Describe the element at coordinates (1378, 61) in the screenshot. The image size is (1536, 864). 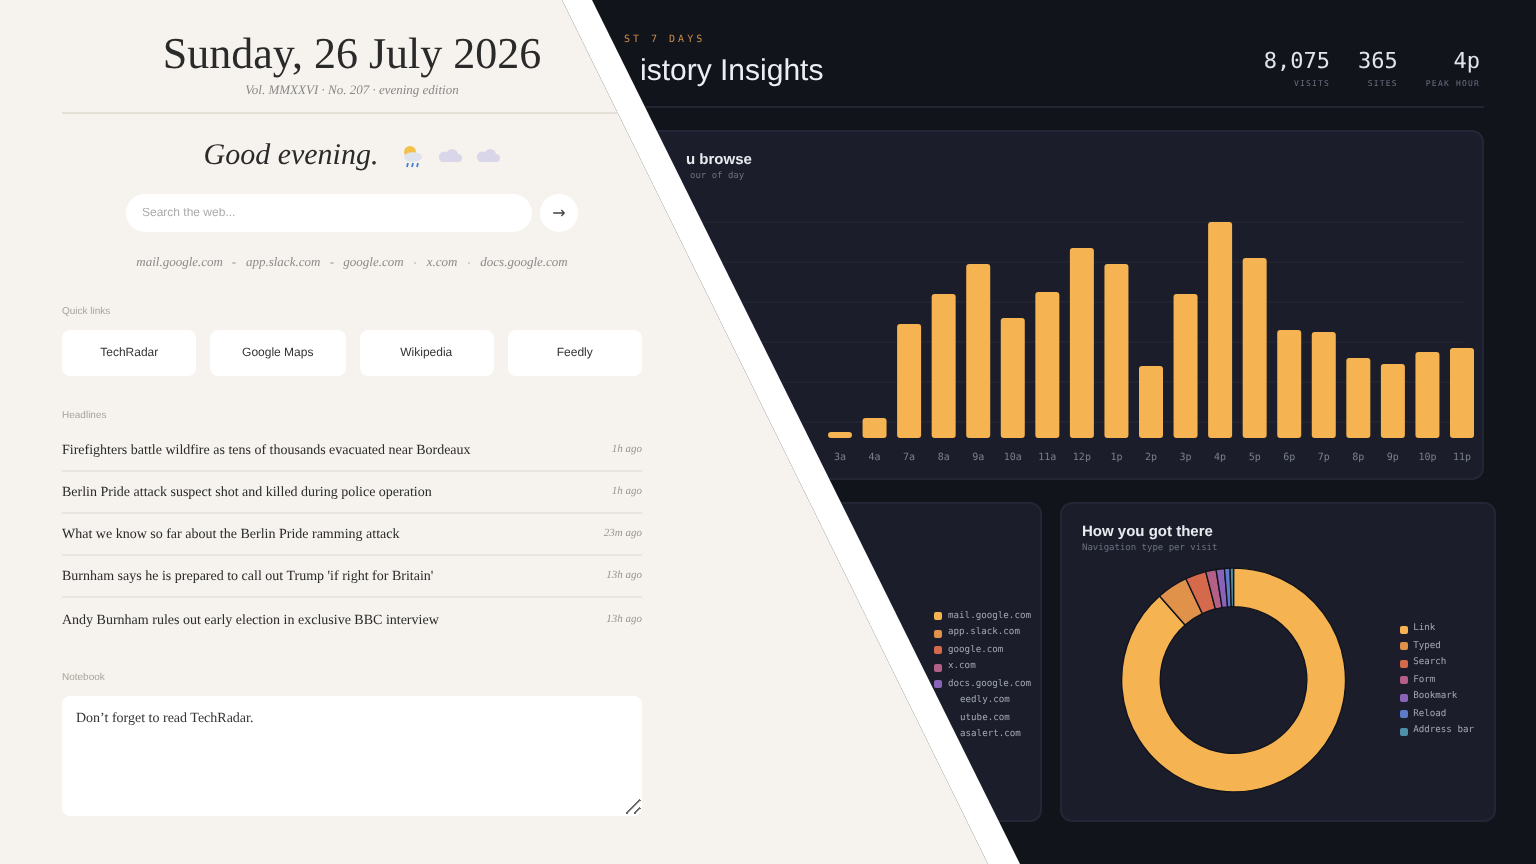
I see `stat-value: 365` at that location.